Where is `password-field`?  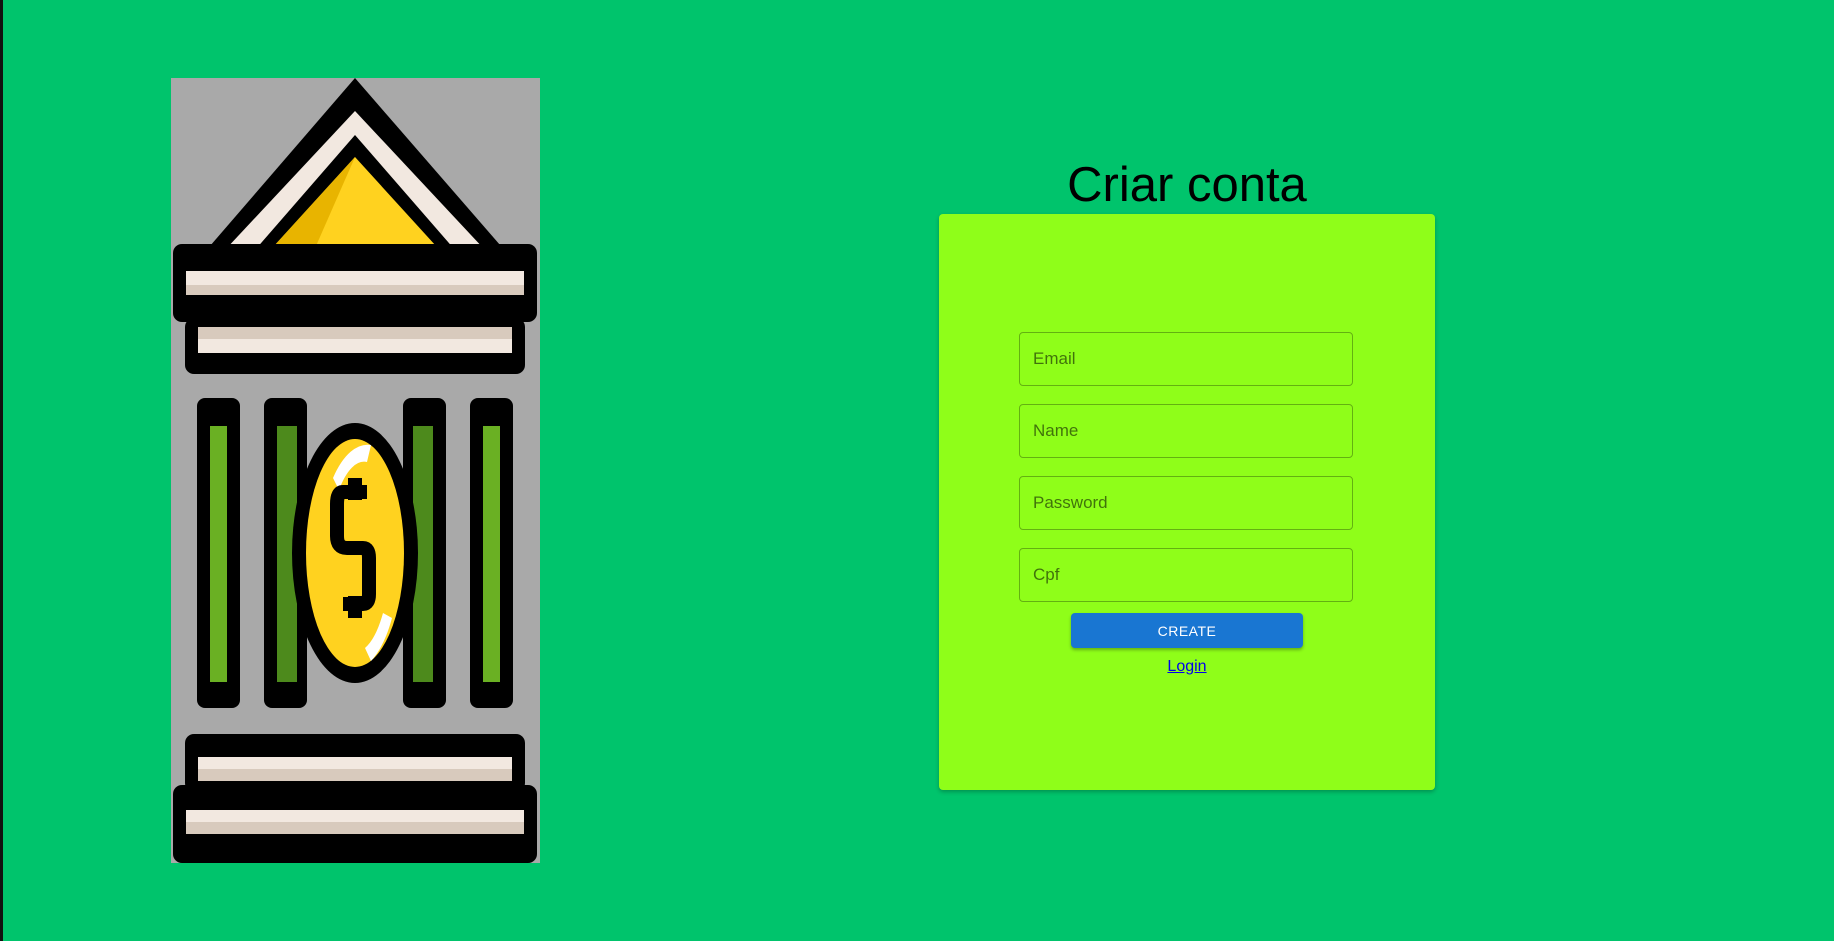 password-field is located at coordinates (1186, 503).